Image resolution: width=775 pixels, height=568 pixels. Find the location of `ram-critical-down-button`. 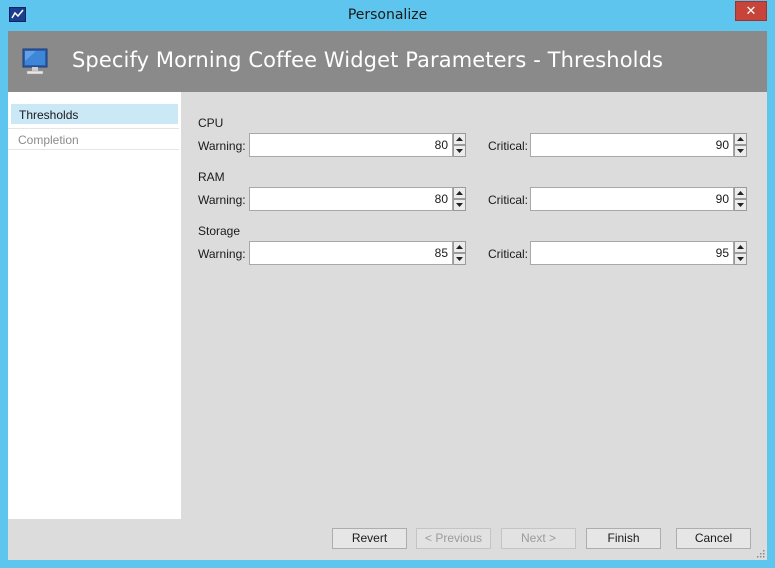

ram-critical-down-button is located at coordinates (740, 205).